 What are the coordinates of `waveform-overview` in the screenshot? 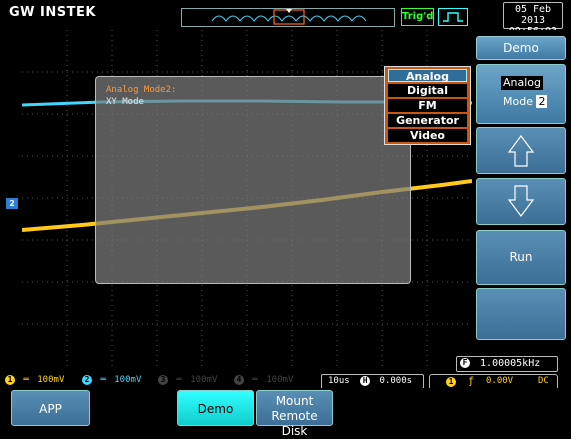 It's located at (288, 17).